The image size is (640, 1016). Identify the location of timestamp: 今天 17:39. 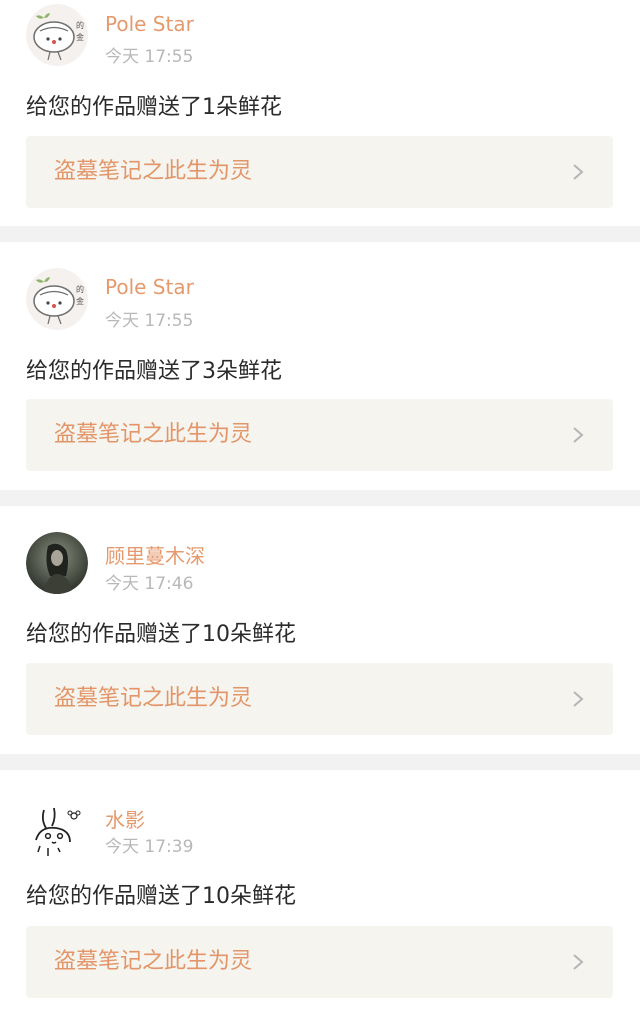
(149, 847).